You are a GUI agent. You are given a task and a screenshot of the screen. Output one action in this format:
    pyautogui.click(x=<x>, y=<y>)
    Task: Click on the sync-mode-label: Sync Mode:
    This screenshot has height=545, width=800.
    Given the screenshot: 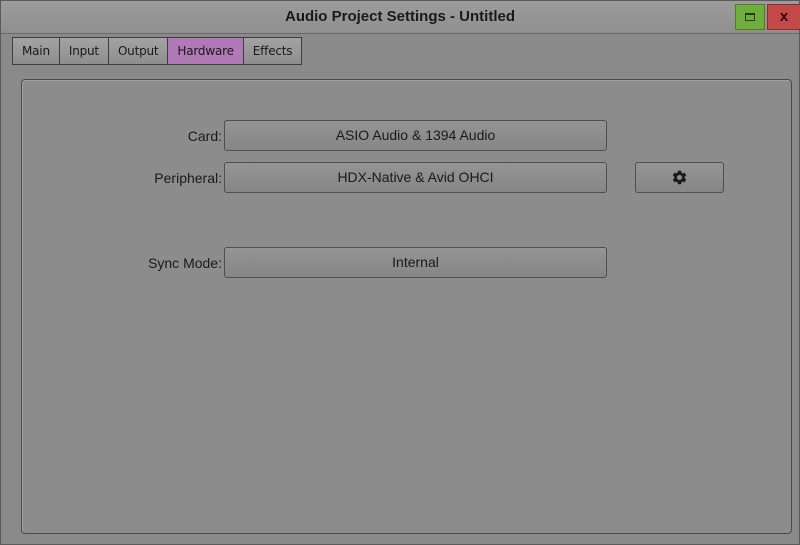 What is the action you would take?
    pyautogui.click(x=185, y=263)
    